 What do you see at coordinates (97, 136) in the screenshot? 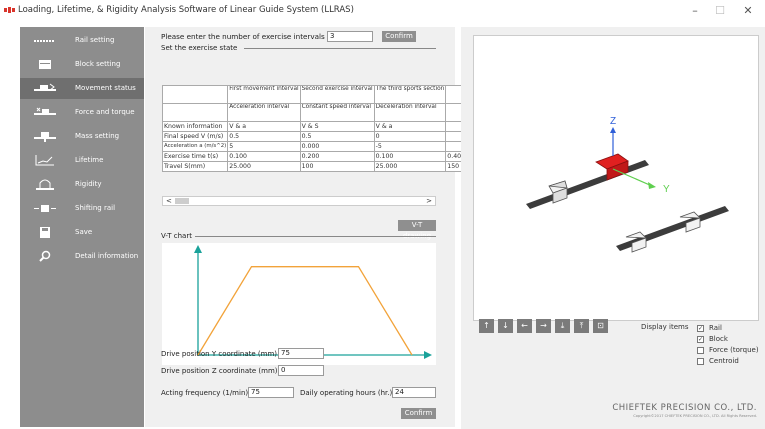
I see `sidebar-item-label: Mass setting` at bounding box center [97, 136].